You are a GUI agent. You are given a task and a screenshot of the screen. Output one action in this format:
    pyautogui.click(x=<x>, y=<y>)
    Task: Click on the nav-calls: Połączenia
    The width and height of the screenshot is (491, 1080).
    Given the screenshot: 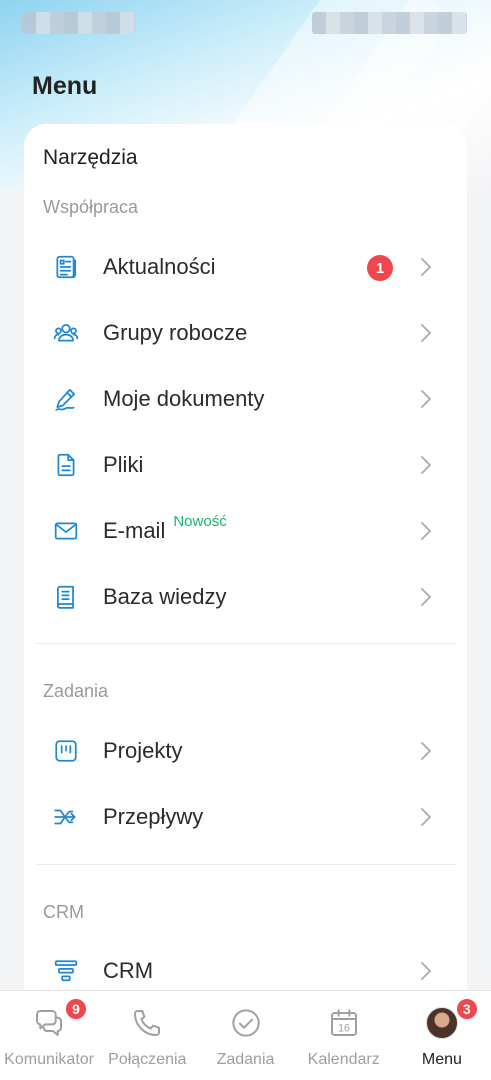 What is the action you would take?
    pyautogui.click(x=147, y=1035)
    